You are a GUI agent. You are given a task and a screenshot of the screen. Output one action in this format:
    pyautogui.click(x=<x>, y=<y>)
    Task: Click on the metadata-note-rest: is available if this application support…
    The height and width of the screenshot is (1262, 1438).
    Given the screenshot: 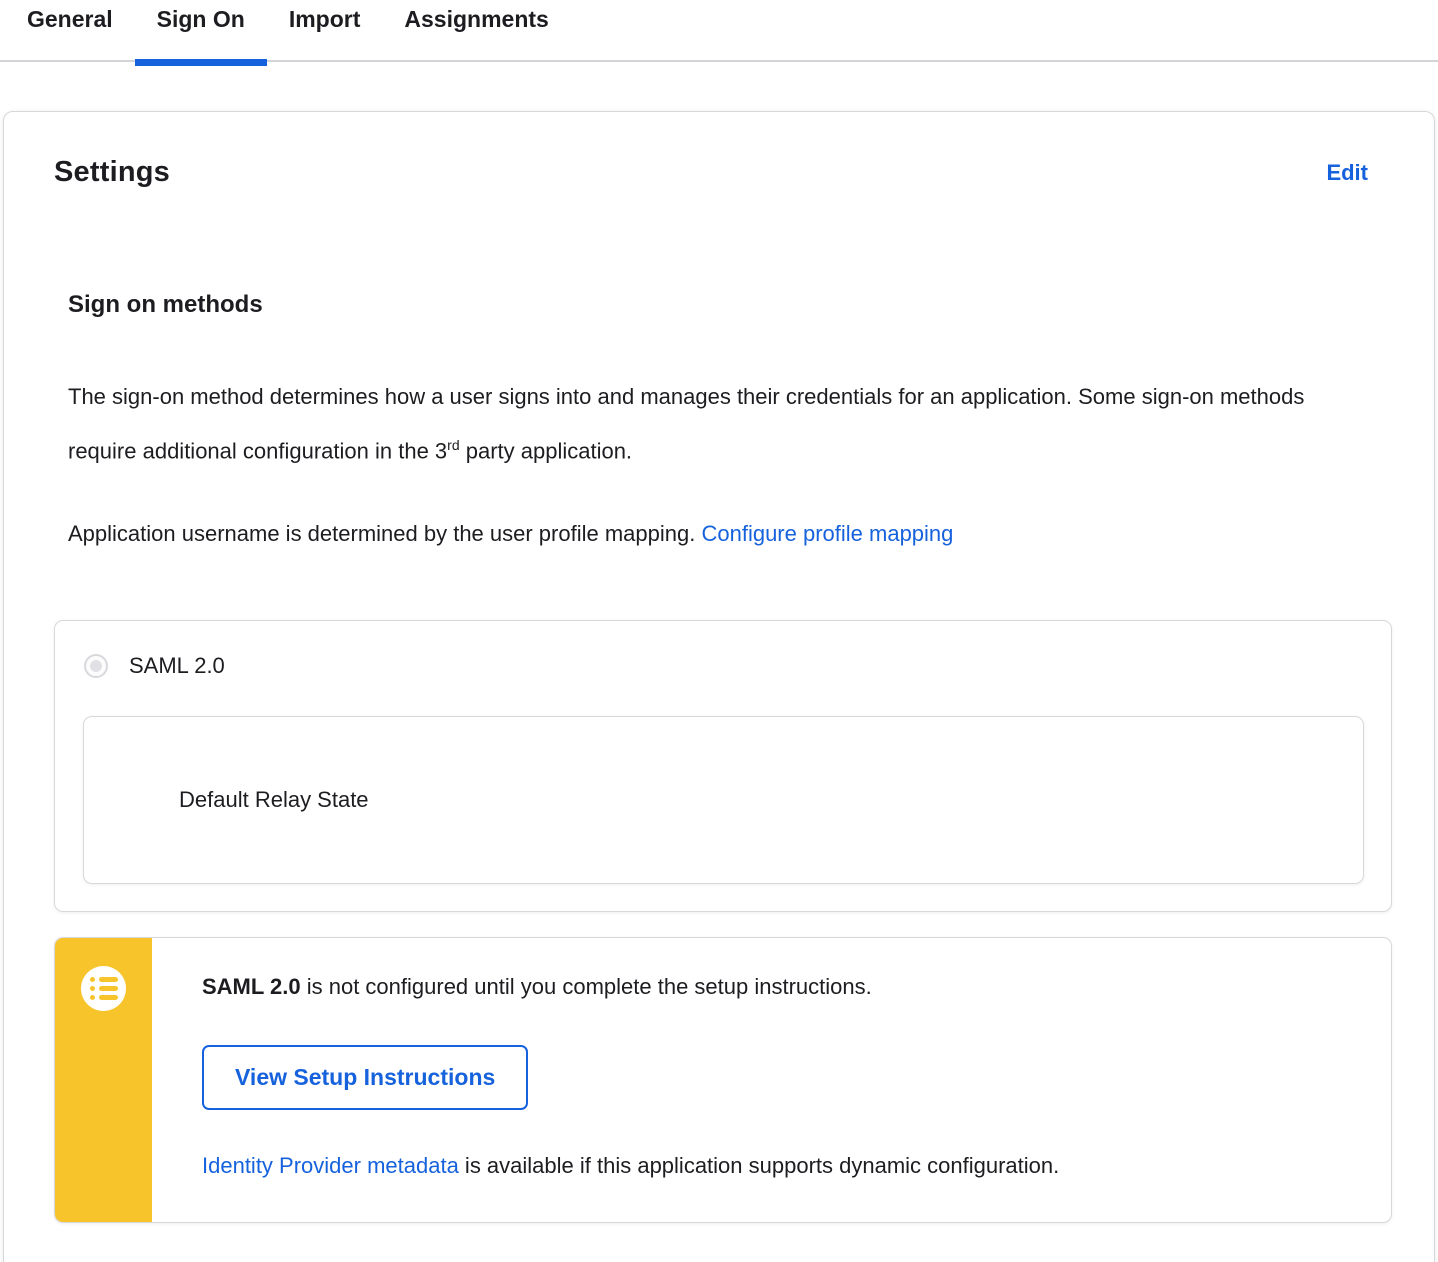 What is the action you would take?
    pyautogui.click(x=759, y=1166)
    